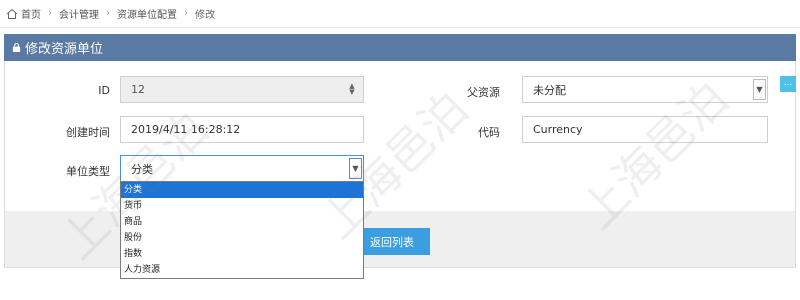 The height and width of the screenshot is (300, 800). What do you see at coordinates (88, 132) in the screenshot?
I see `created-label: 创建时间` at bounding box center [88, 132].